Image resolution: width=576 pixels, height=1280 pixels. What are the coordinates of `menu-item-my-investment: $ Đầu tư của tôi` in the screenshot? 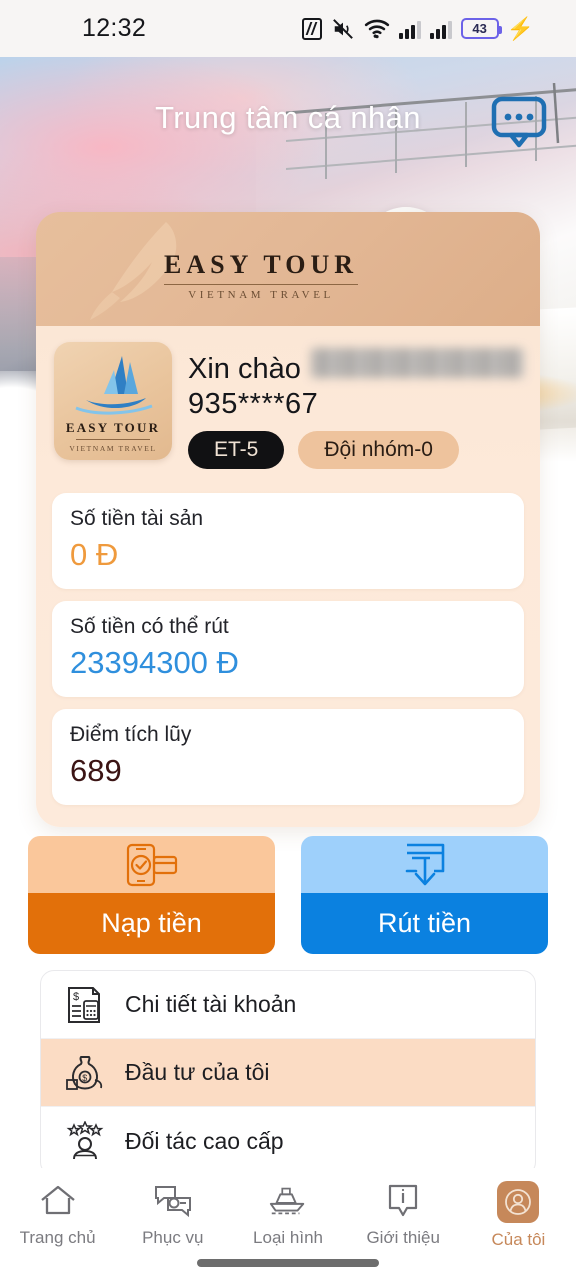 It's located at (288, 1073).